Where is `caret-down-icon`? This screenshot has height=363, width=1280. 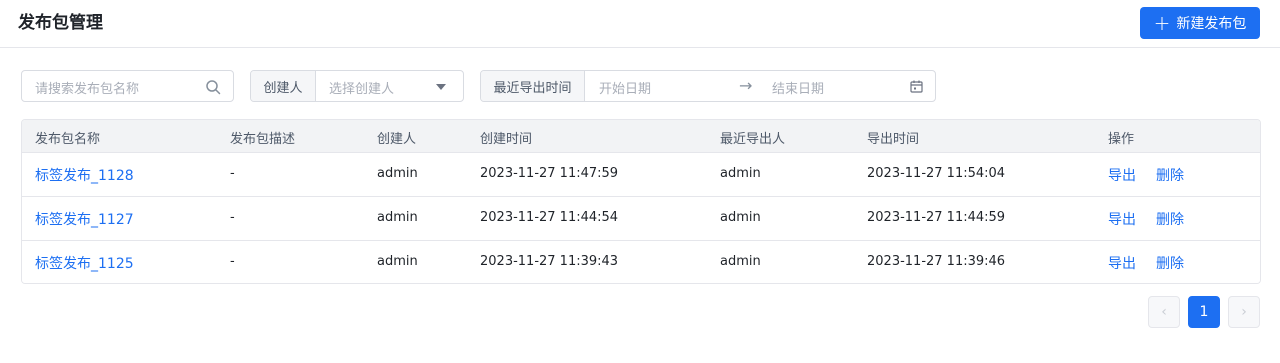 caret-down-icon is located at coordinates (441, 87).